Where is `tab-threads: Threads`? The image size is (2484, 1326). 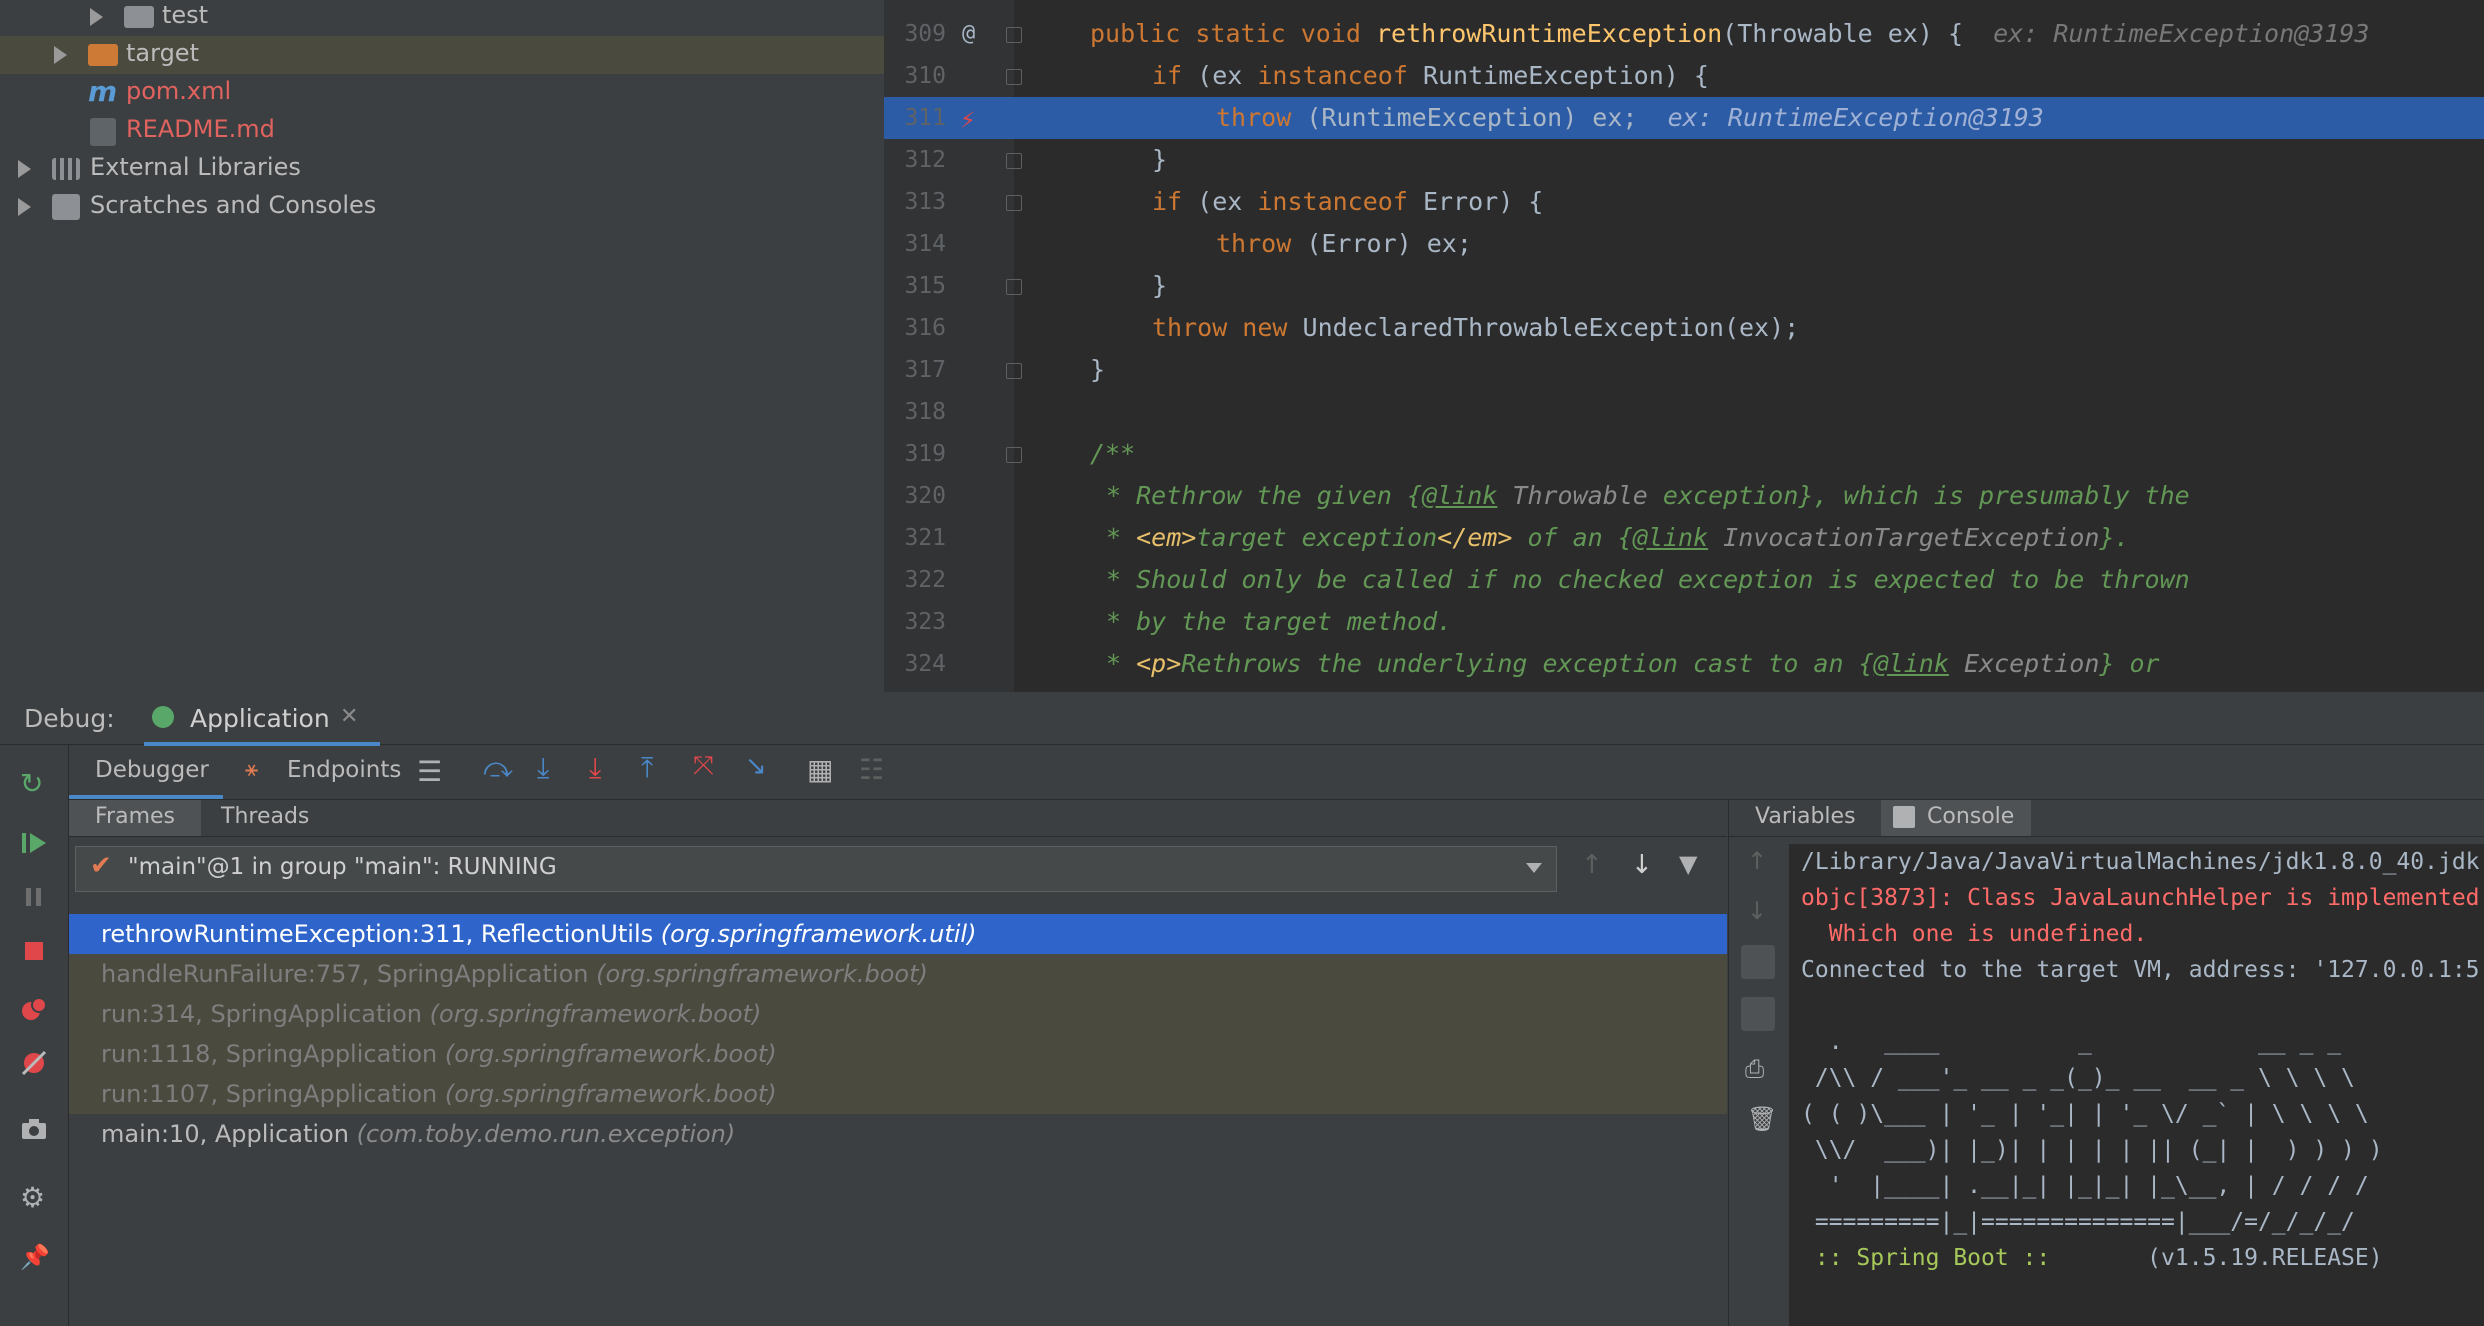 tab-threads: Threads is located at coordinates (261, 818).